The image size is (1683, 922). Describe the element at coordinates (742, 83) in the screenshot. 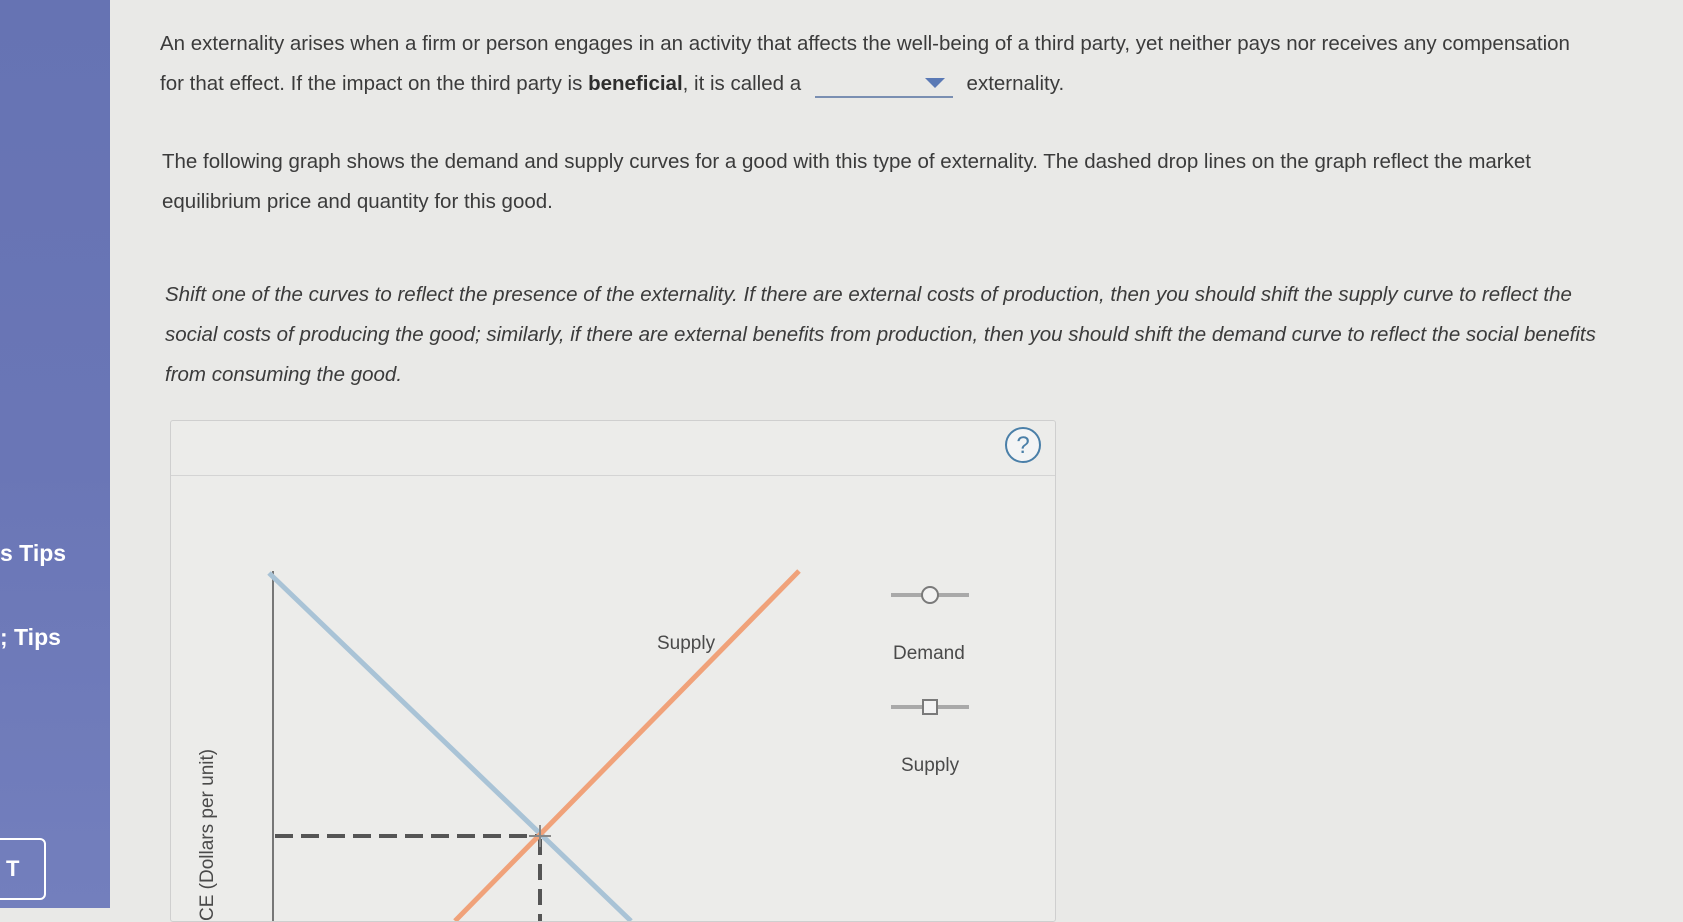

I see `p1-mid: , it is called a` at that location.